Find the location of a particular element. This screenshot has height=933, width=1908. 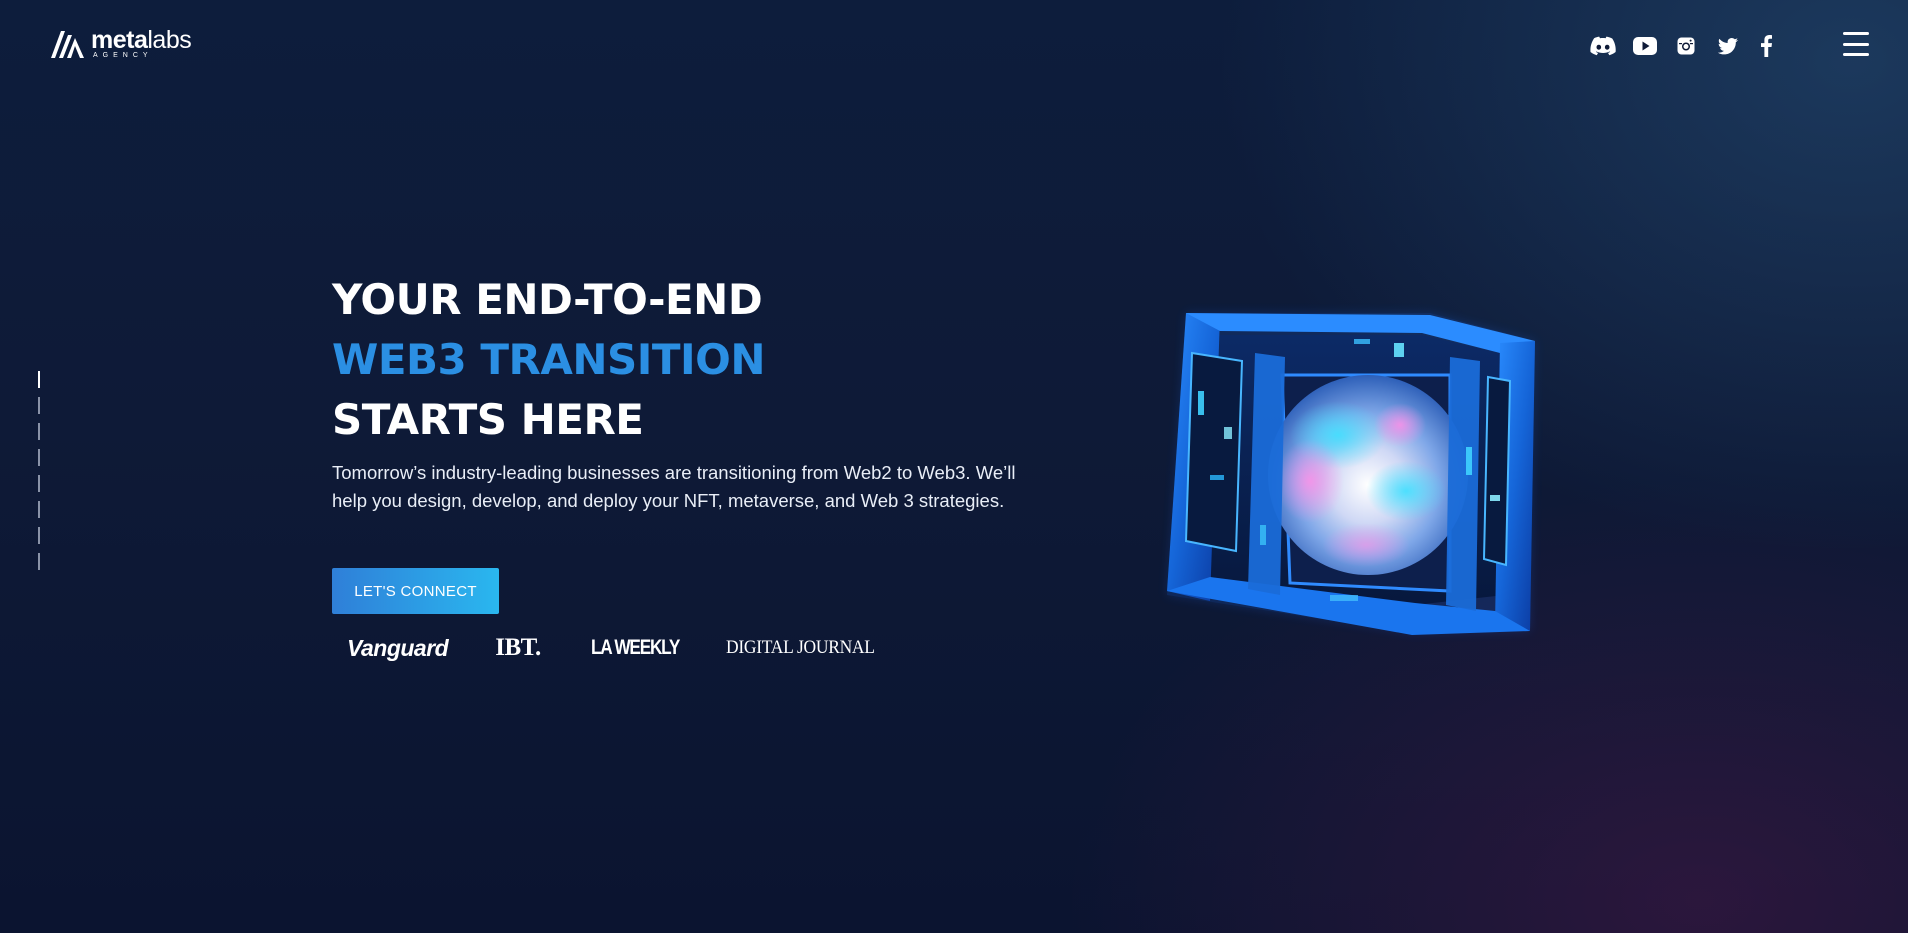

brand-name-bold: meta is located at coordinates (119, 40).